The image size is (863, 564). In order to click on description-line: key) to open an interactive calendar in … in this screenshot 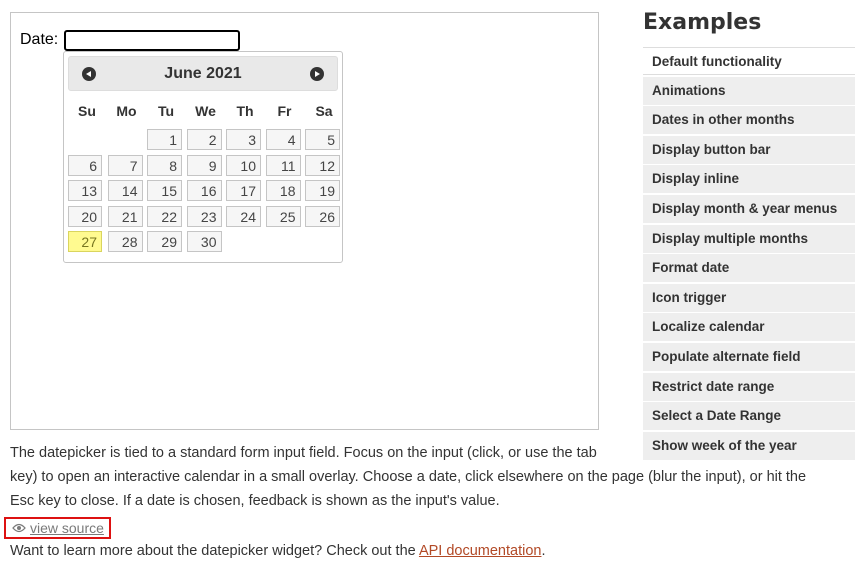, I will do `click(408, 477)`.